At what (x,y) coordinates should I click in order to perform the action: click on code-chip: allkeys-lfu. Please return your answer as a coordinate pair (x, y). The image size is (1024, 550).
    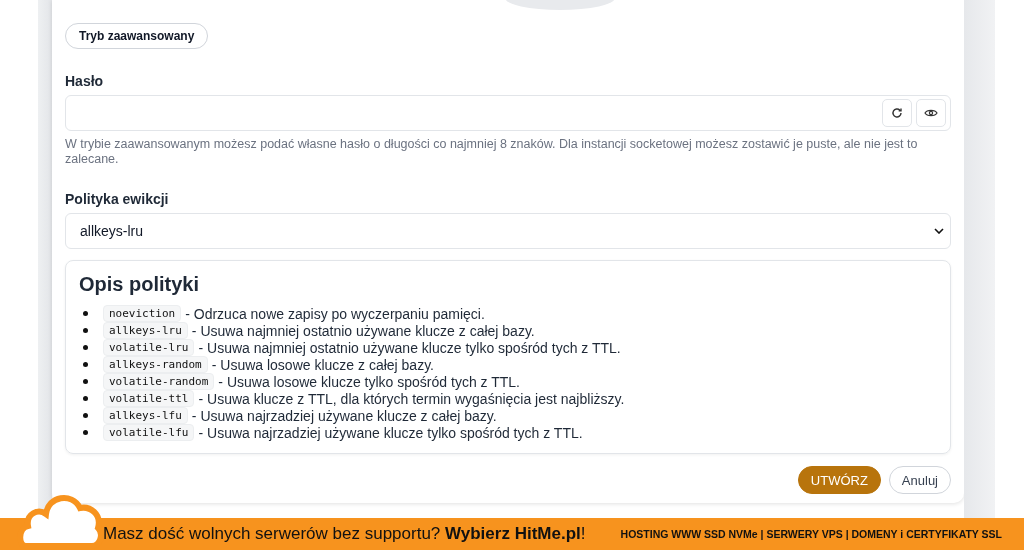
    Looking at the image, I should click on (145, 415).